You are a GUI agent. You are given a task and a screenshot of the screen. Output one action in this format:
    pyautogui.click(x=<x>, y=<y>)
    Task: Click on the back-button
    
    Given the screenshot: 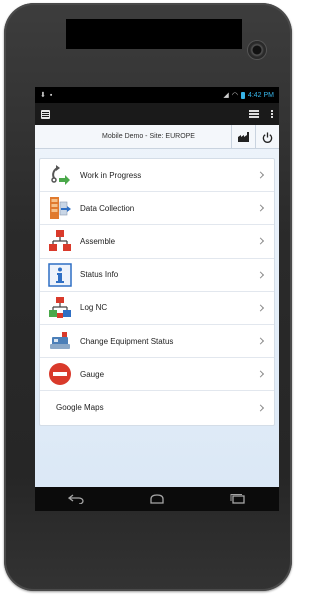 What is the action you would take?
    pyautogui.click(x=76, y=499)
    